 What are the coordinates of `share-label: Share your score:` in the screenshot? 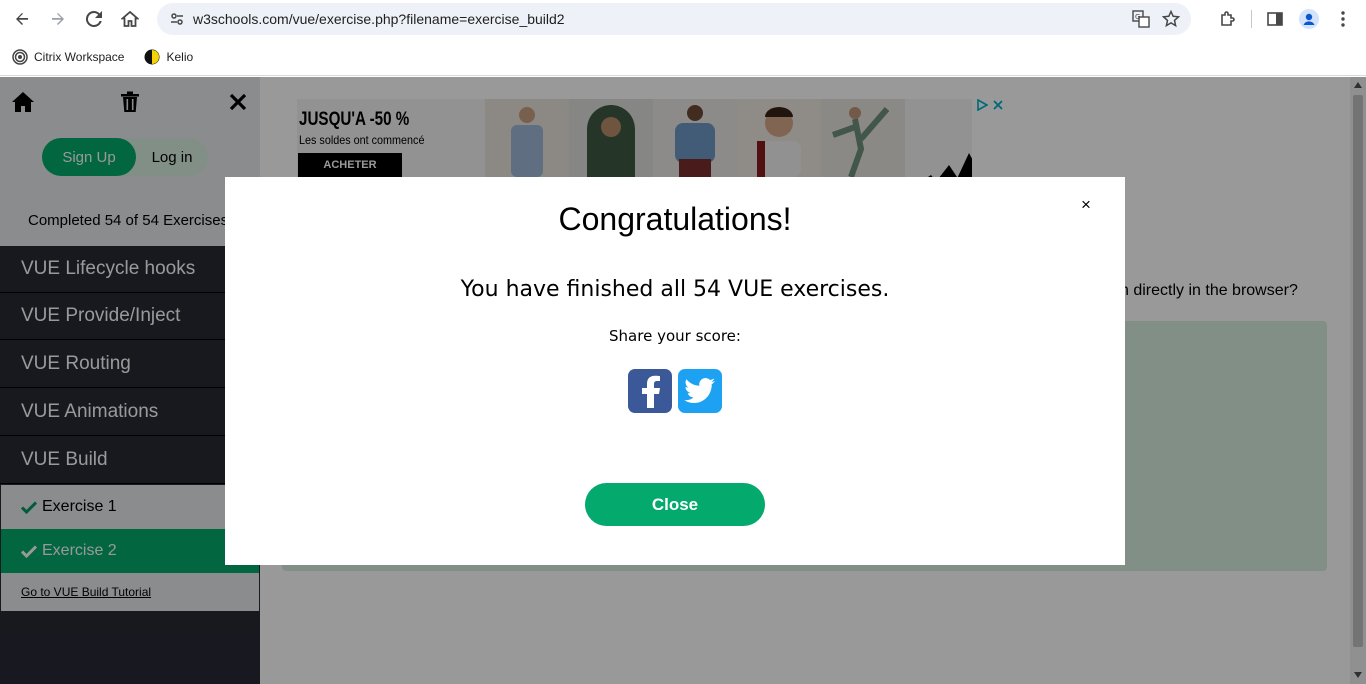 It's located at (675, 336).